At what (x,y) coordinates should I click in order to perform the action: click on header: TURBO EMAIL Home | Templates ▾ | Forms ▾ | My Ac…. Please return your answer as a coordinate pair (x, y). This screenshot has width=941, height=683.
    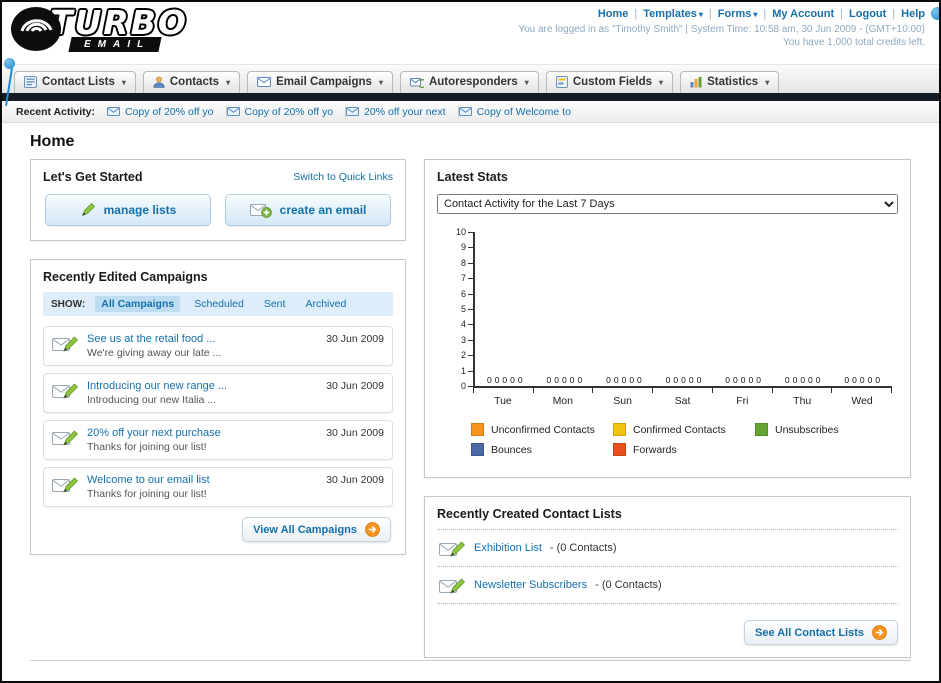
    Looking at the image, I should click on (470, 33).